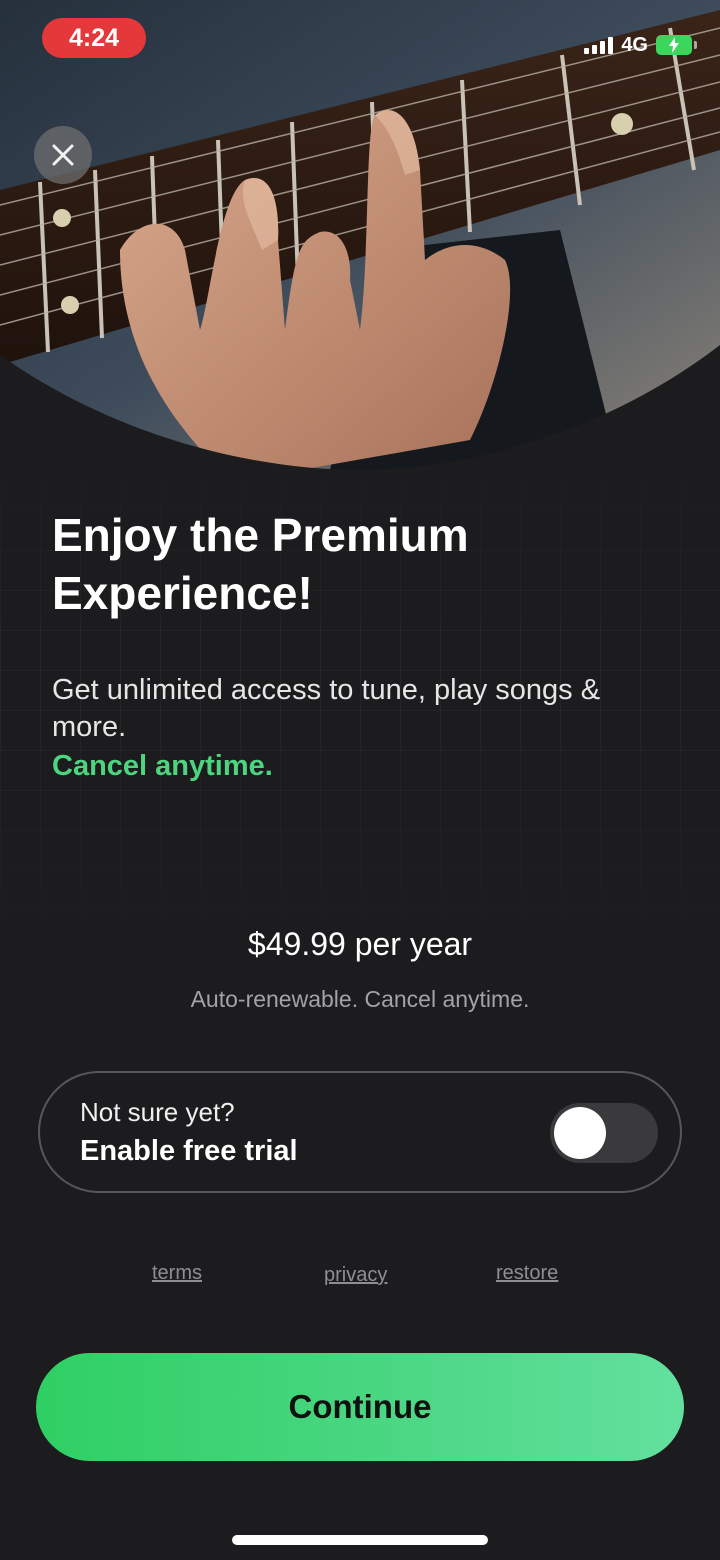 This screenshot has height=1560, width=720. Describe the element at coordinates (260, 564) in the screenshot. I see `page-title: Enjoy the Premium Experience!` at that location.